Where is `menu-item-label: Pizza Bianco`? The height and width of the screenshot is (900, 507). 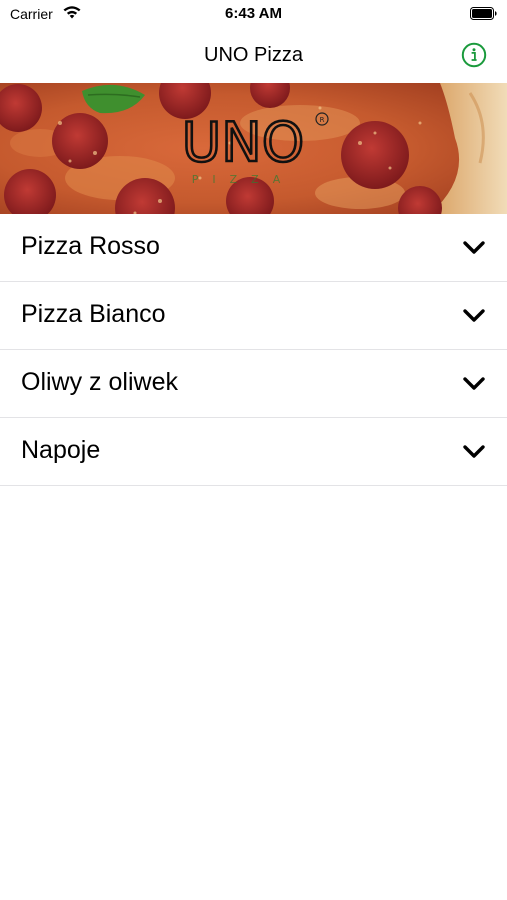
menu-item-label: Pizza Bianco is located at coordinates (93, 314).